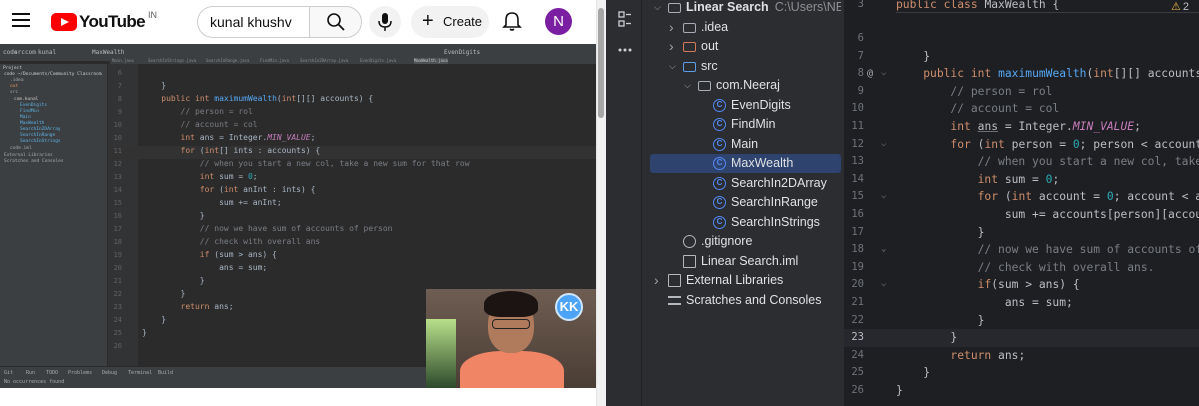  What do you see at coordinates (601, 63) in the screenshot?
I see `page-scrollbar-thumb` at bounding box center [601, 63].